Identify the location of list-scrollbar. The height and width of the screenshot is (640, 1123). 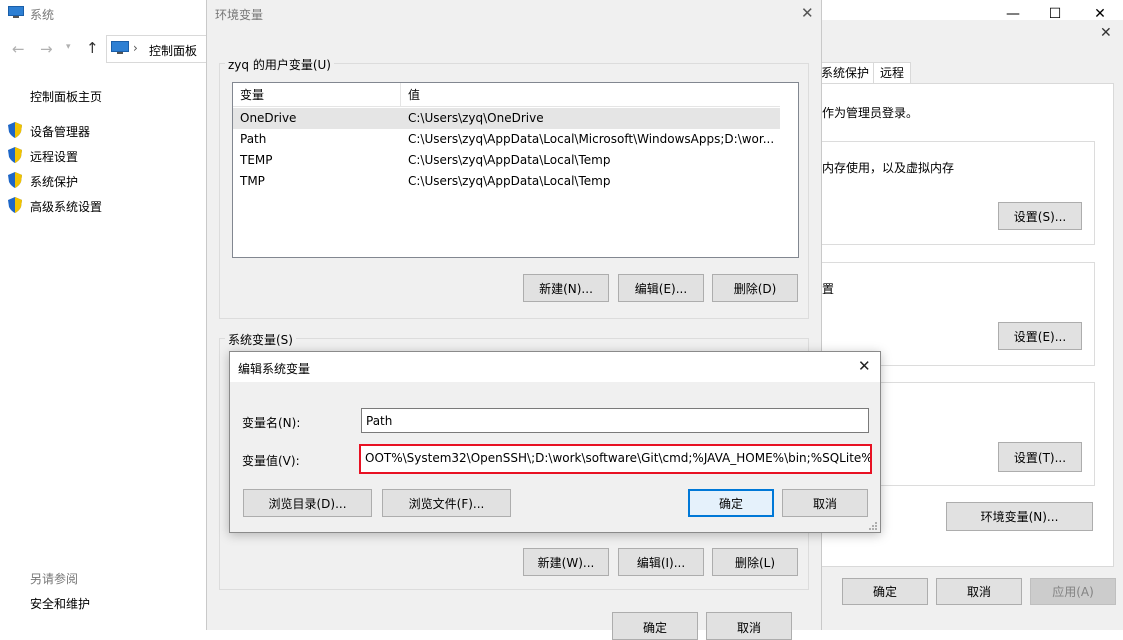
(789, 170).